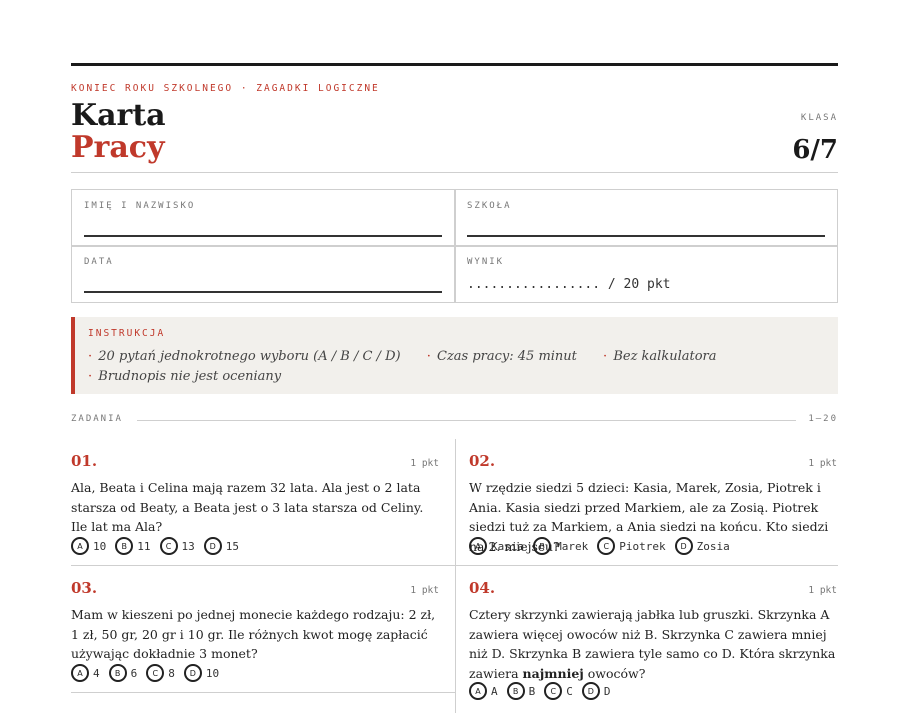 The width and height of the screenshot is (900, 713). Describe the element at coordinates (486, 262) in the screenshot. I see `score-label: WYNIK` at that location.